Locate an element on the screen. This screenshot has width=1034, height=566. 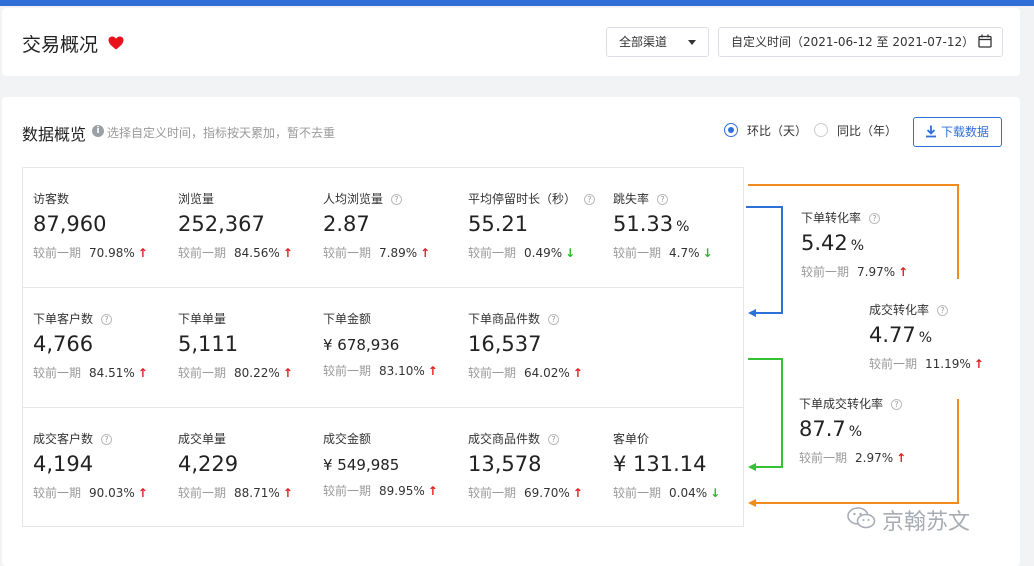
metric-change: 0.49% is located at coordinates (543, 253).